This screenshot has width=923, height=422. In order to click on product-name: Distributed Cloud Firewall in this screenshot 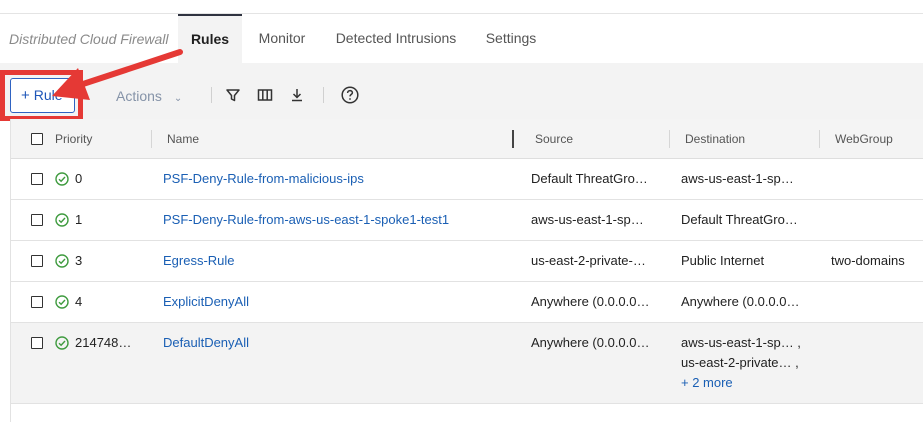, I will do `click(89, 39)`.